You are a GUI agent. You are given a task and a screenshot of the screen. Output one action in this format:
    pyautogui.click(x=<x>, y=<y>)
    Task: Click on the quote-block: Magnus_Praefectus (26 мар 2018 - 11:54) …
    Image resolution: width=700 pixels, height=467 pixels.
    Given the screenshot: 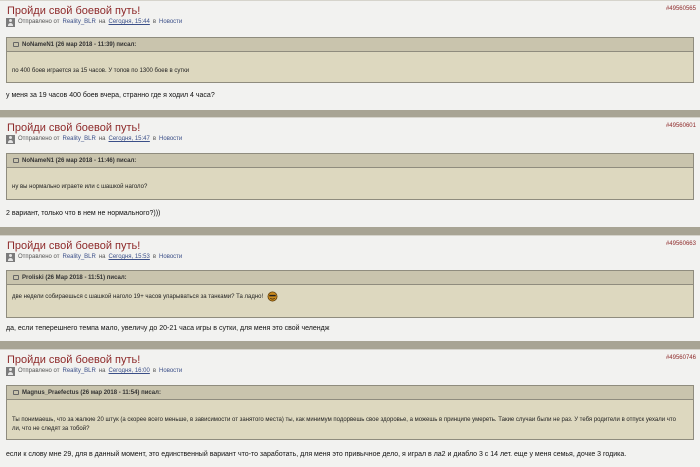 What is the action you would take?
    pyautogui.click(x=350, y=412)
    